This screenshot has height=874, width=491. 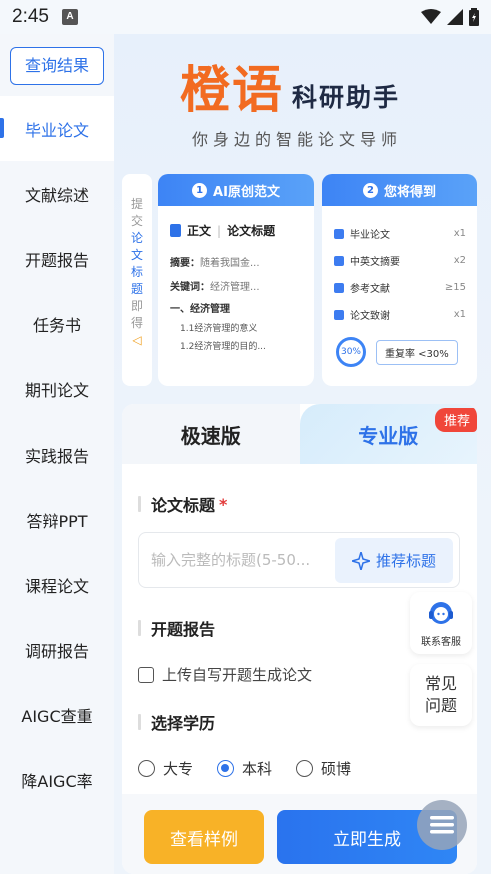 I want to click on upload-checkbox, so click(x=146, y=674).